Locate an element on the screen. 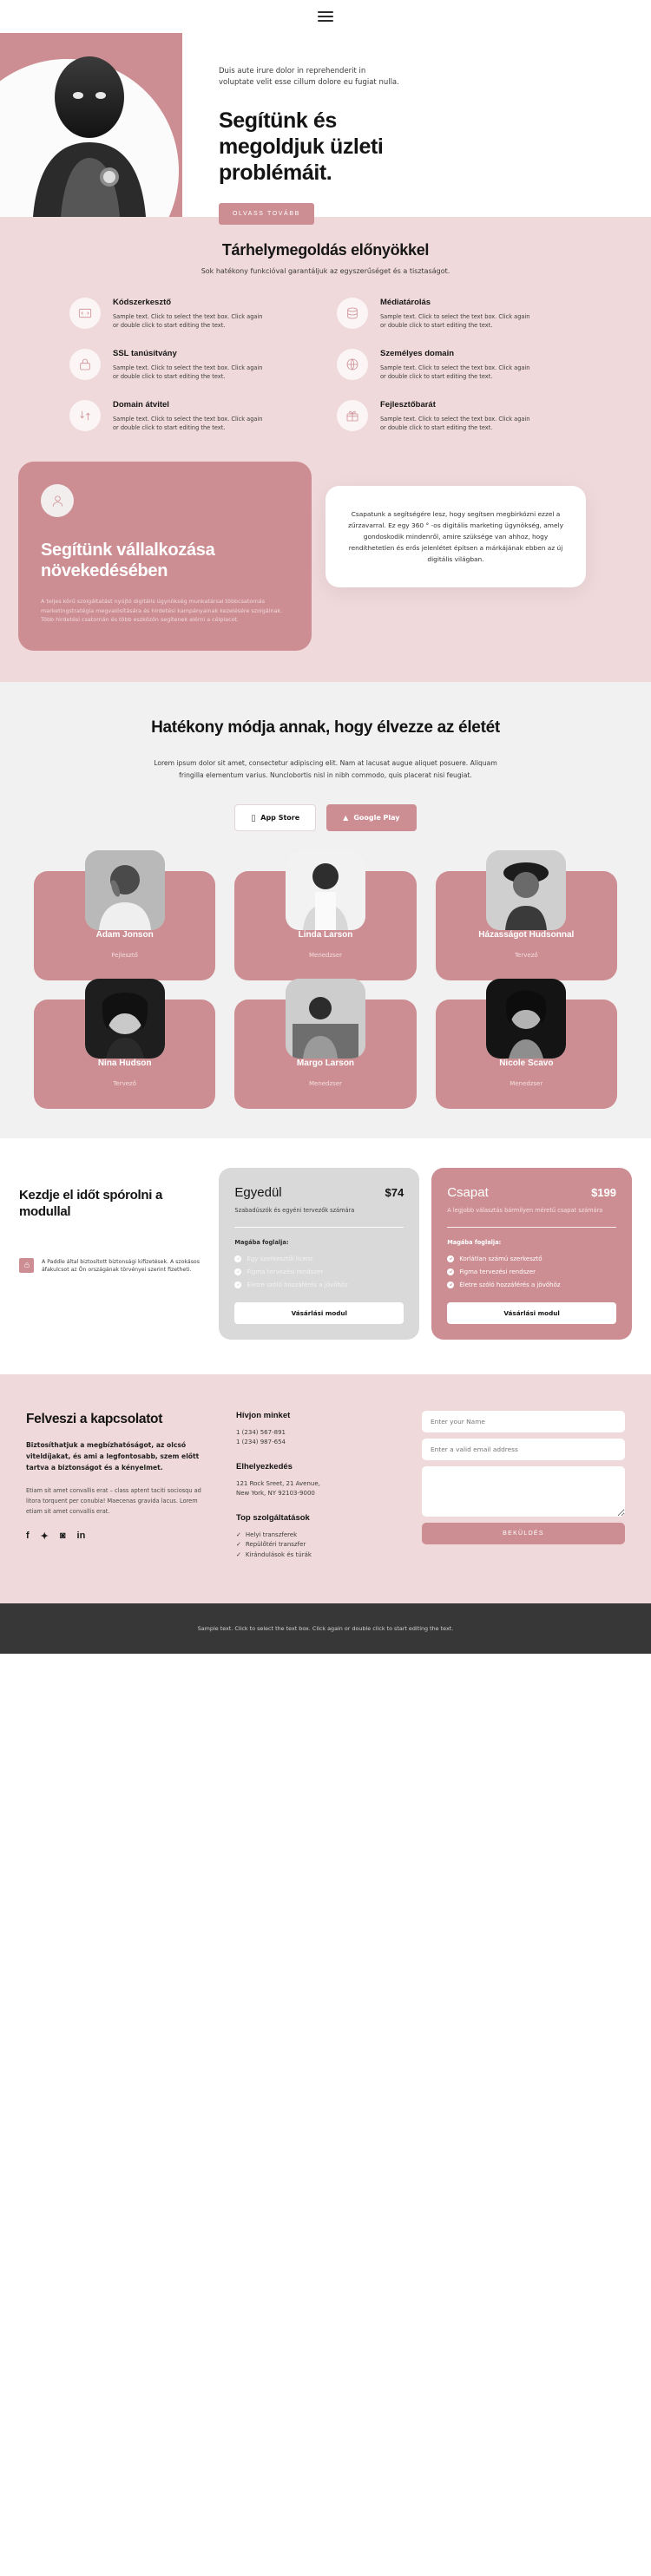 The height and width of the screenshot is (2576, 651). twitter-icon: ✦ is located at coordinates (45, 1536).